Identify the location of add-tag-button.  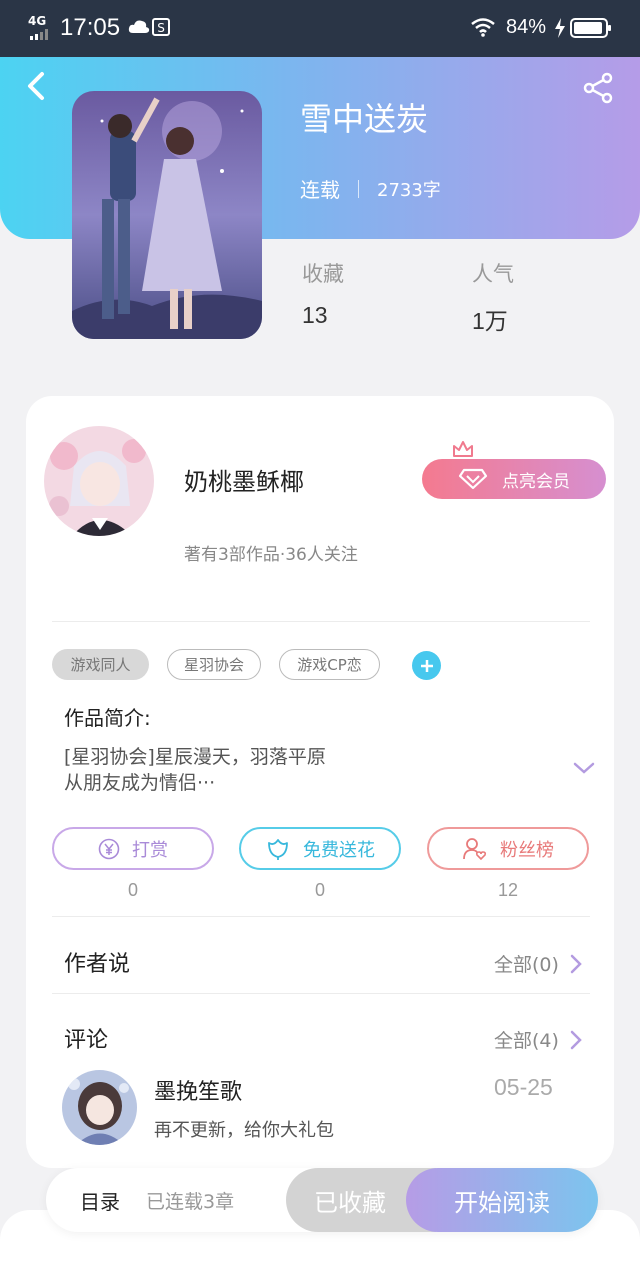
(426, 665).